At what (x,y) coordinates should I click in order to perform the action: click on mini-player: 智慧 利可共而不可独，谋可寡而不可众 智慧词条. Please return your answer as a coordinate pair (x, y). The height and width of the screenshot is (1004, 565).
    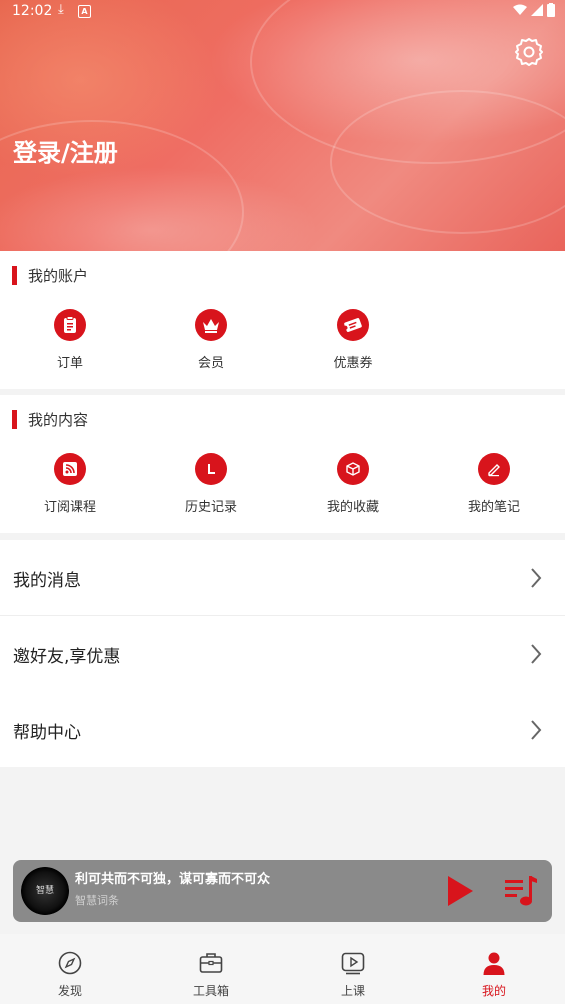
    Looking at the image, I should click on (282, 891).